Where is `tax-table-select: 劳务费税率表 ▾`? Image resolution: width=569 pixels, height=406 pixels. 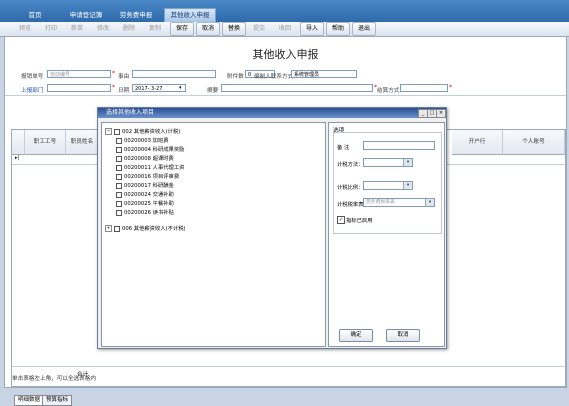
tax-table-select: 劳务费税率表 ▾ is located at coordinates (399, 202).